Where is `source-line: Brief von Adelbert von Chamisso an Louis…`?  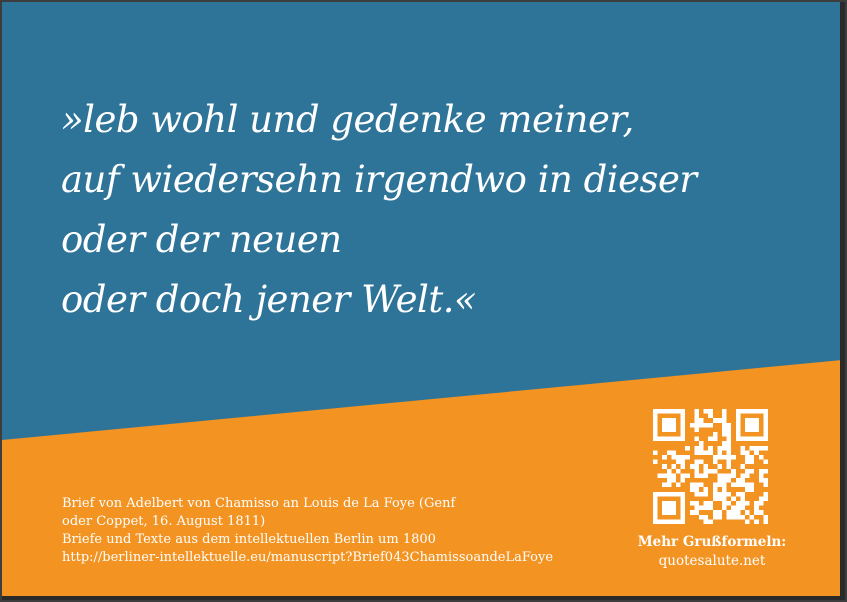
source-line: Brief von Adelbert von Chamisso an Louis… is located at coordinates (259, 503).